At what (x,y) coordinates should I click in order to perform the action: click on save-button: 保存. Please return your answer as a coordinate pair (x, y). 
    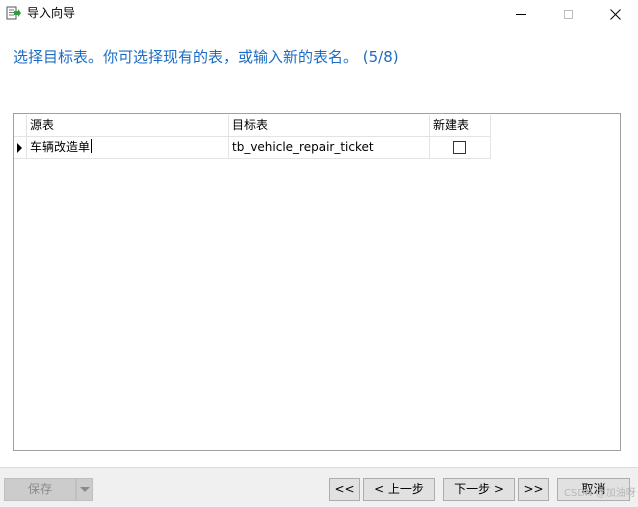
    Looking at the image, I should click on (40, 489).